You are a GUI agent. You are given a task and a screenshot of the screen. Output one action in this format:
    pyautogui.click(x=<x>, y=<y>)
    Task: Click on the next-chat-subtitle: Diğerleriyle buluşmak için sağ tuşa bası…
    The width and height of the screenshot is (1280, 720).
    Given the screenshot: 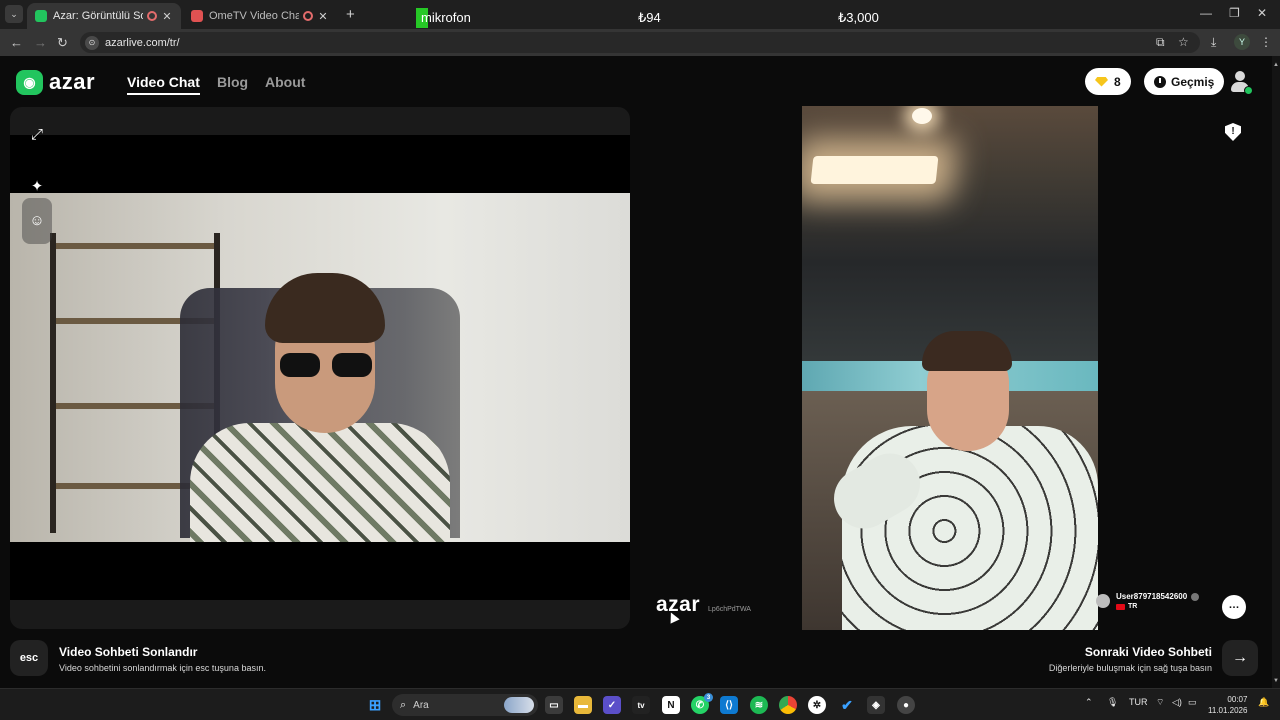 What is the action you would take?
    pyautogui.click(x=1130, y=668)
    